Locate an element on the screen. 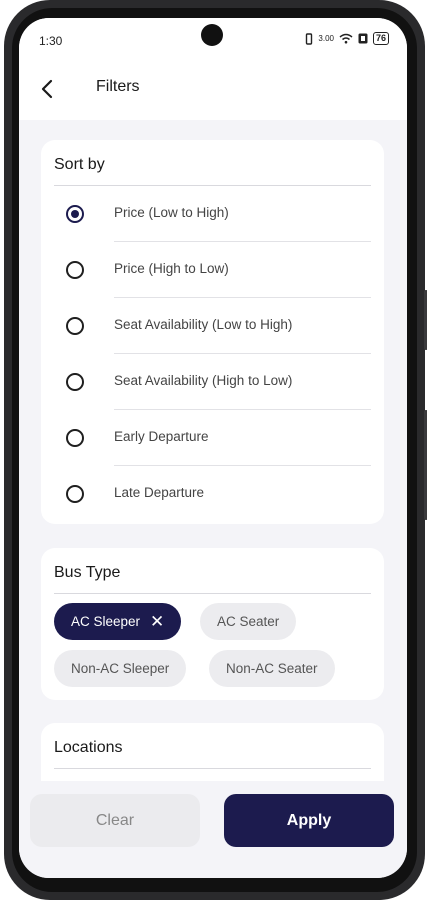 Image resolution: width=427 pixels, height=900 pixels. sort-option-label: Price (High to Low) is located at coordinates (171, 268).